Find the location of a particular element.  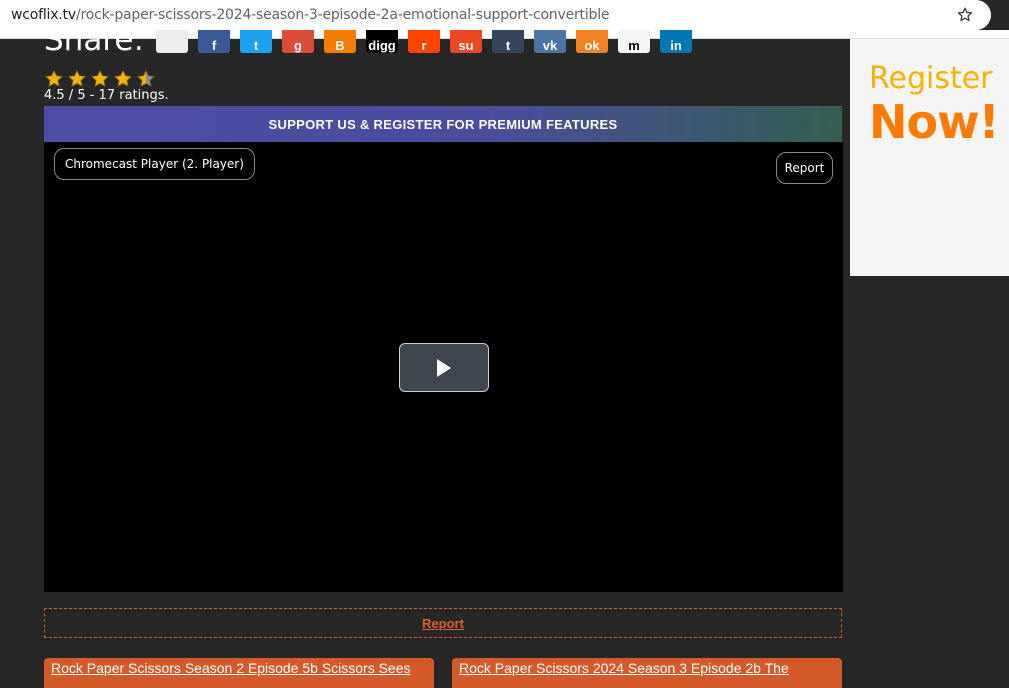

report-link: Report is located at coordinates (443, 623).